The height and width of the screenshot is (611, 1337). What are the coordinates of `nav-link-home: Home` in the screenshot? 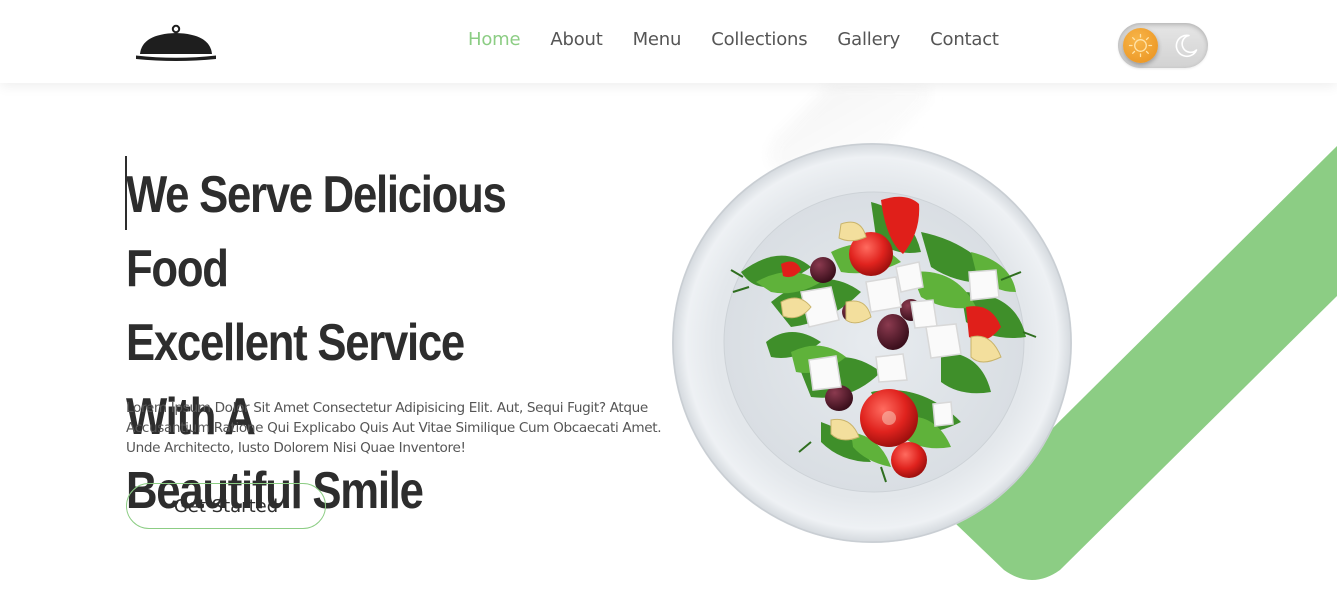 It's located at (494, 40).